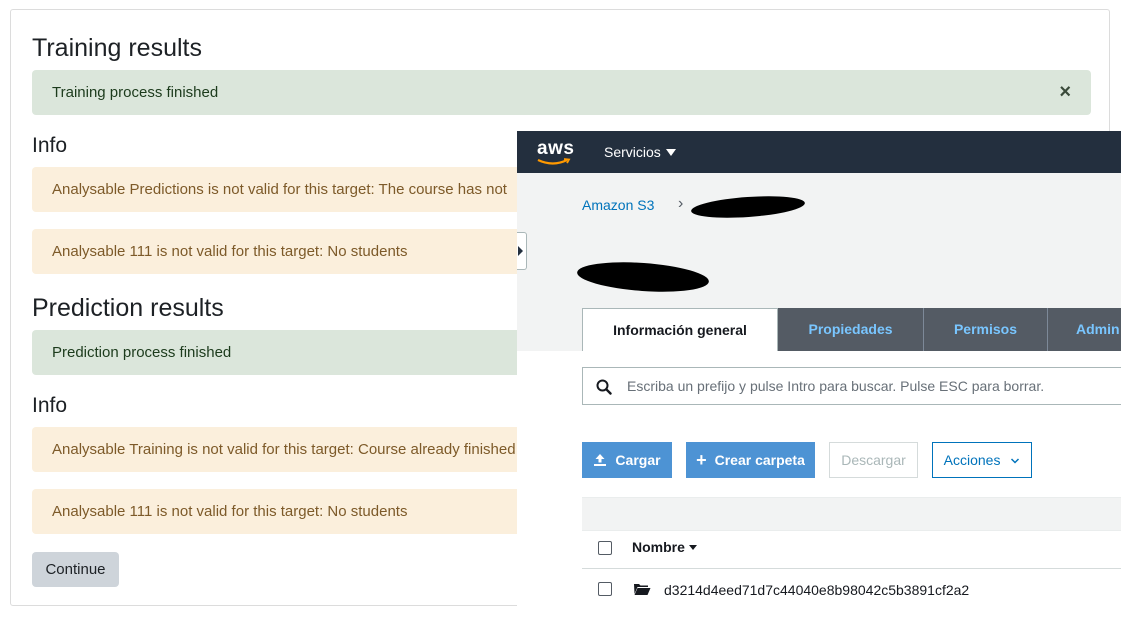 Image resolution: width=1121 pixels, height=620 pixels. Describe the element at coordinates (50, 405) in the screenshot. I see `info-heading-2: Info` at that location.